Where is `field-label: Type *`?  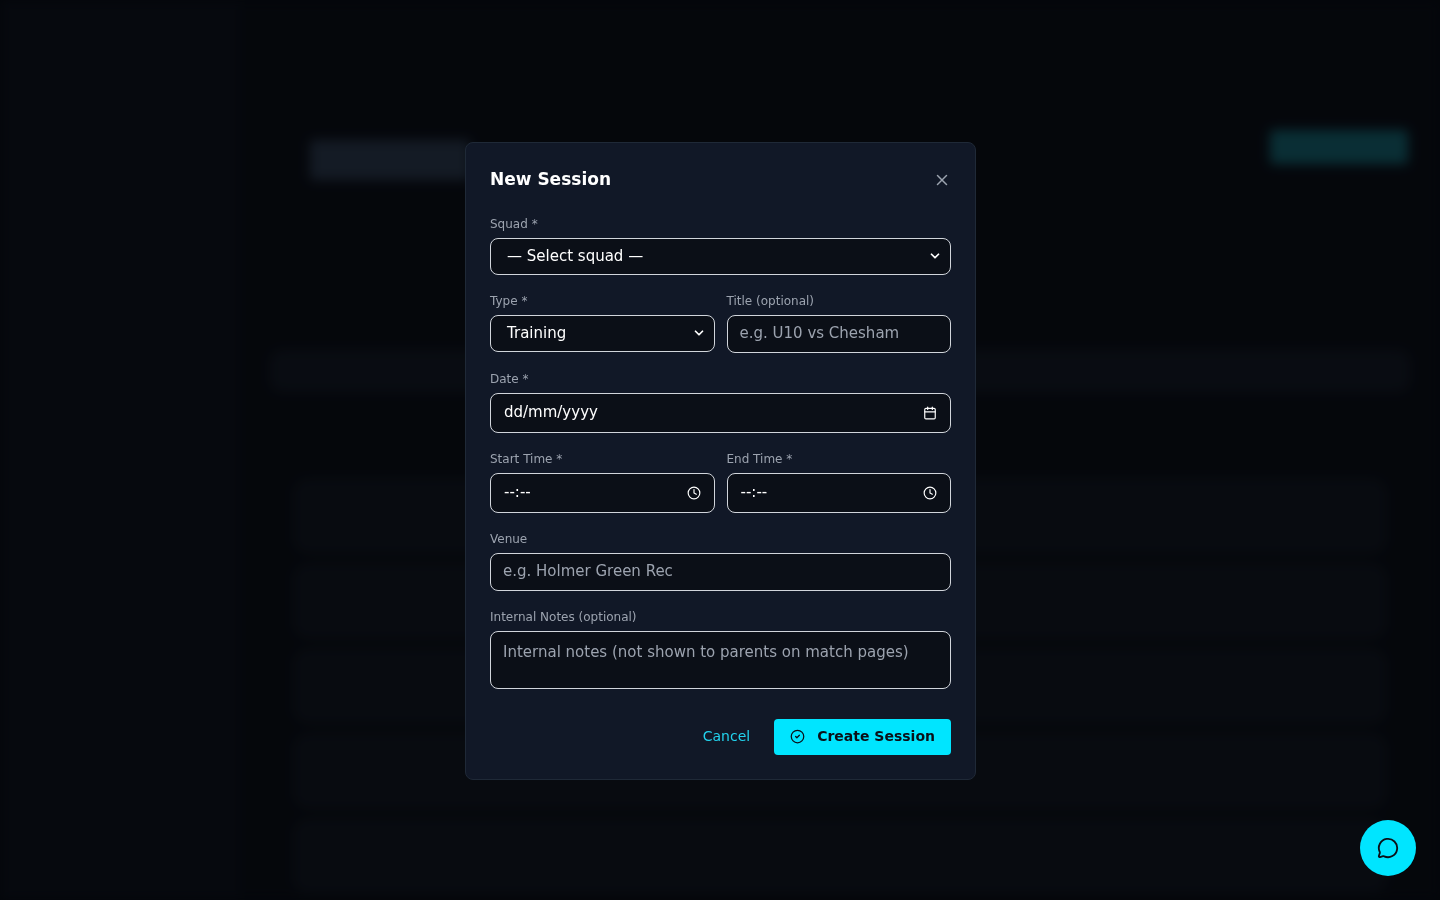
field-label: Type * is located at coordinates (509, 301).